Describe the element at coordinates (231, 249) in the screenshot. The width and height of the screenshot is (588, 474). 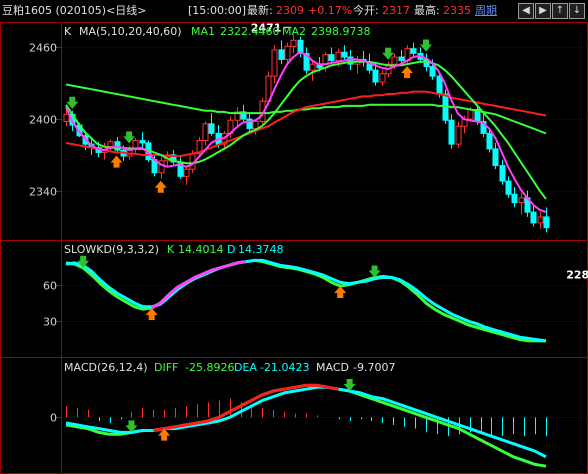
I see `kd-d-name: D` at that location.